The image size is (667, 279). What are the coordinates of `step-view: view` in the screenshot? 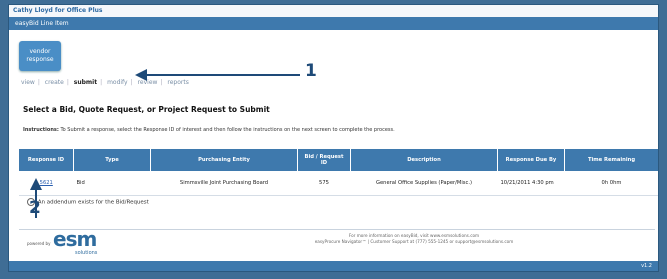 It's located at (28, 82).